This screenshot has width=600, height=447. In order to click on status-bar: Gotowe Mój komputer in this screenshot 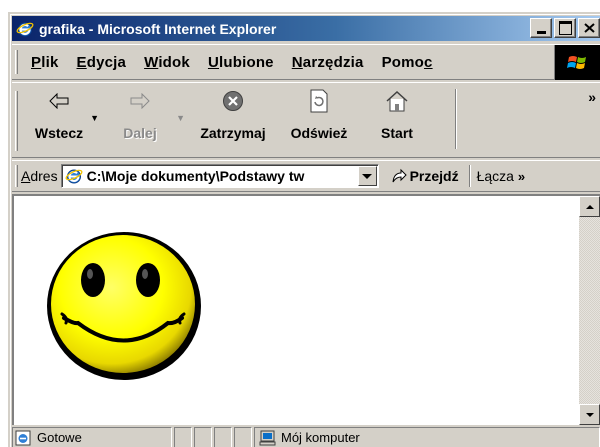, I will do `click(306, 437)`.